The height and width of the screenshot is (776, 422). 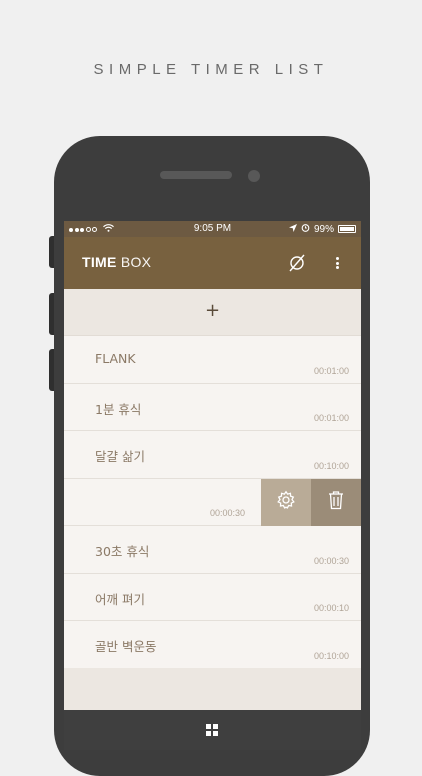 What do you see at coordinates (292, 229) in the screenshot?
I see `location-icon` at bounding box center [292, 229].